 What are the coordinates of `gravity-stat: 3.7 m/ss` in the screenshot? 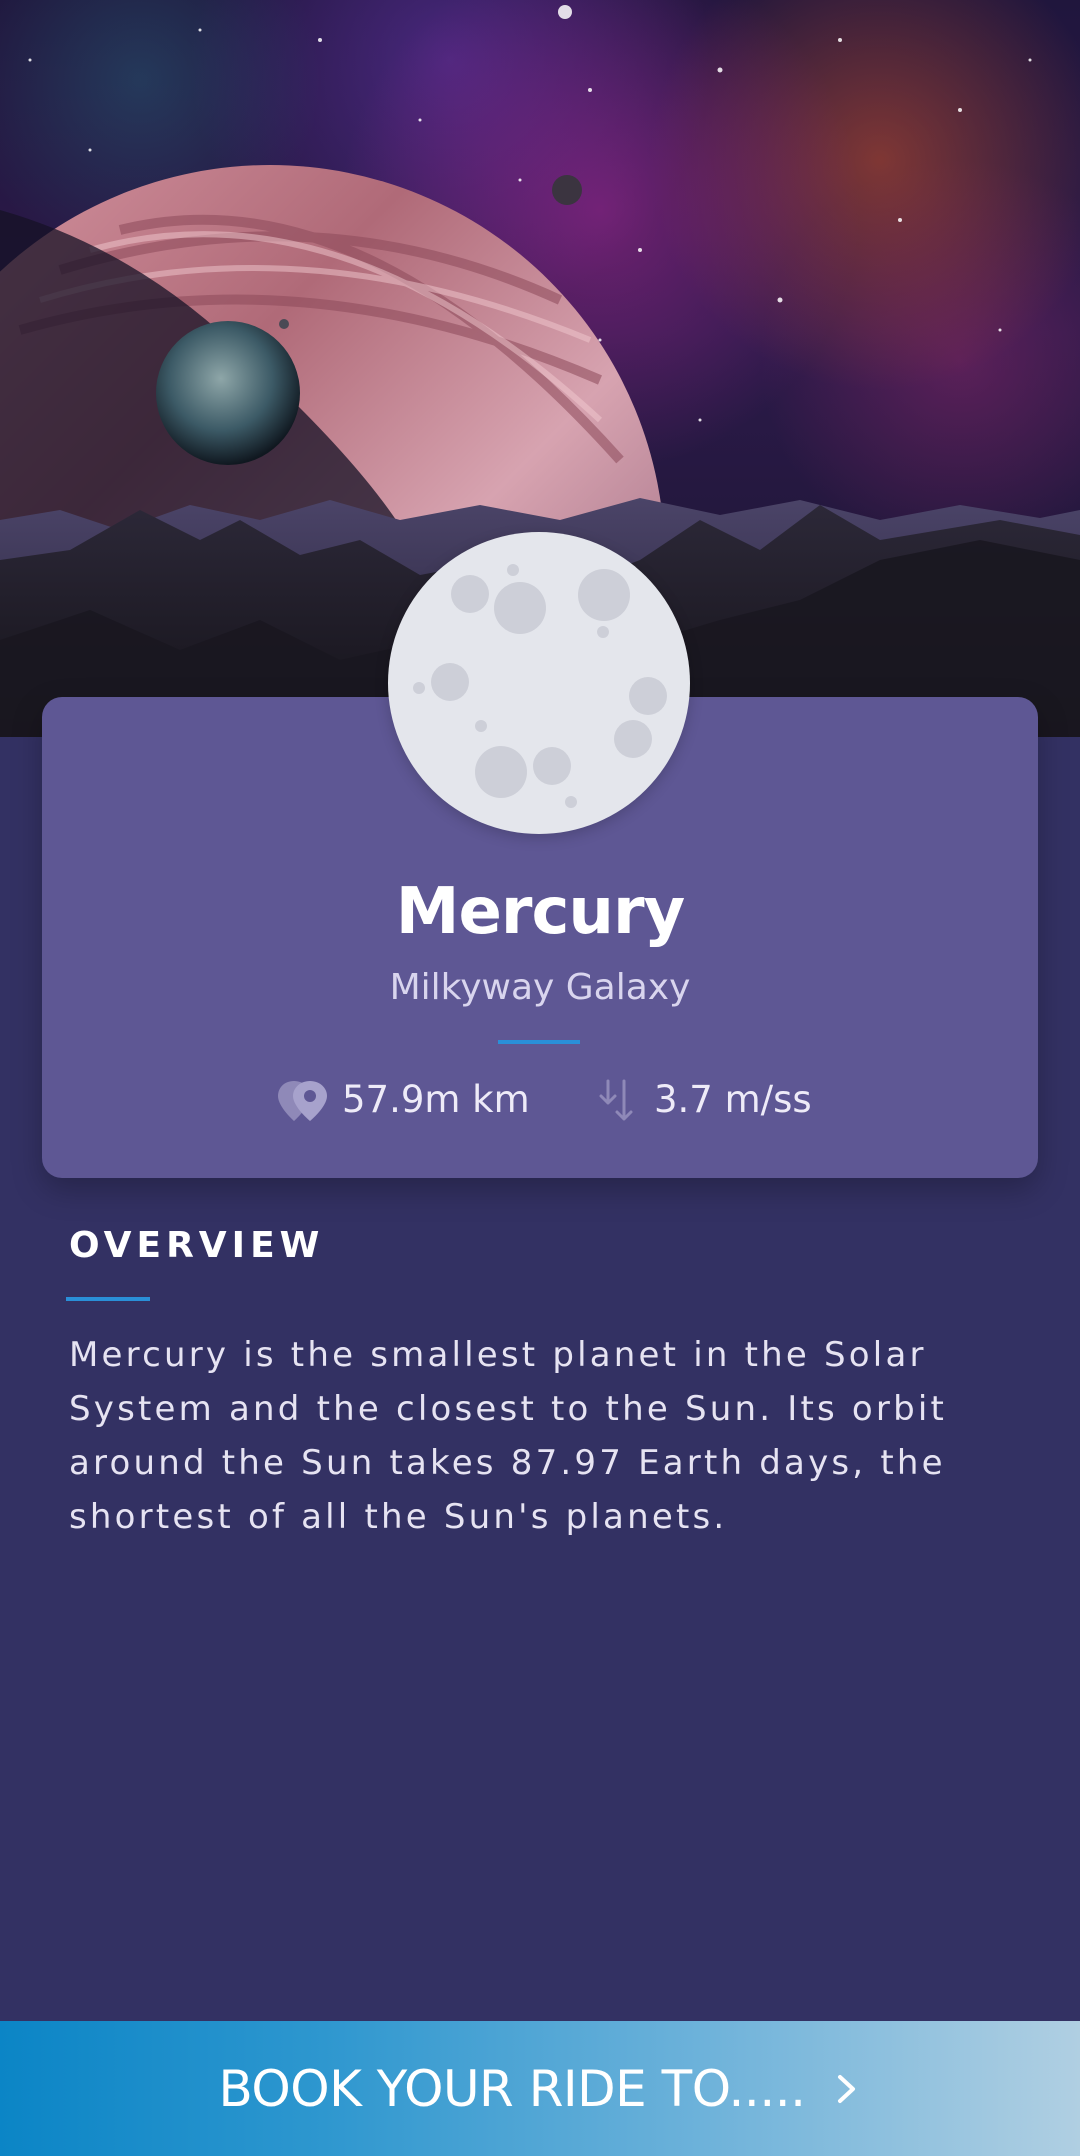 It's located at (700, 1100).